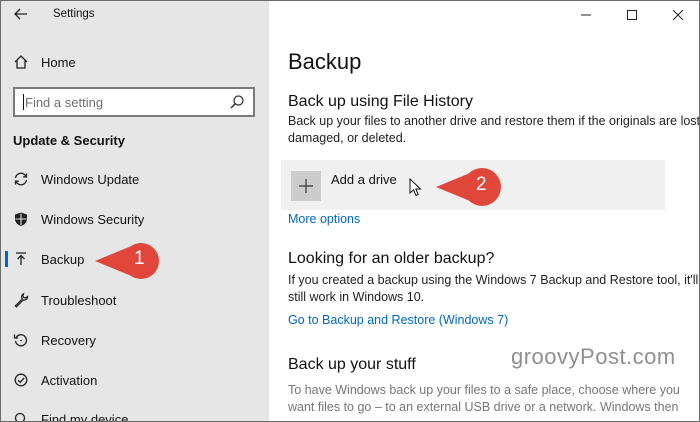  I want to click on sidebar-item-label: Find my device, so click(85, 416).